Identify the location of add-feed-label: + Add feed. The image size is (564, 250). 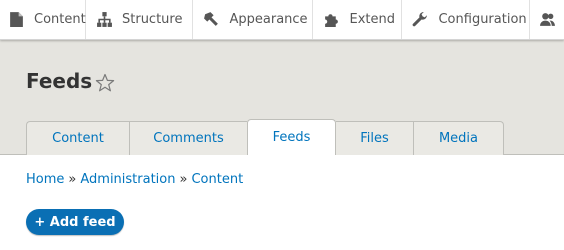
(75, 222).